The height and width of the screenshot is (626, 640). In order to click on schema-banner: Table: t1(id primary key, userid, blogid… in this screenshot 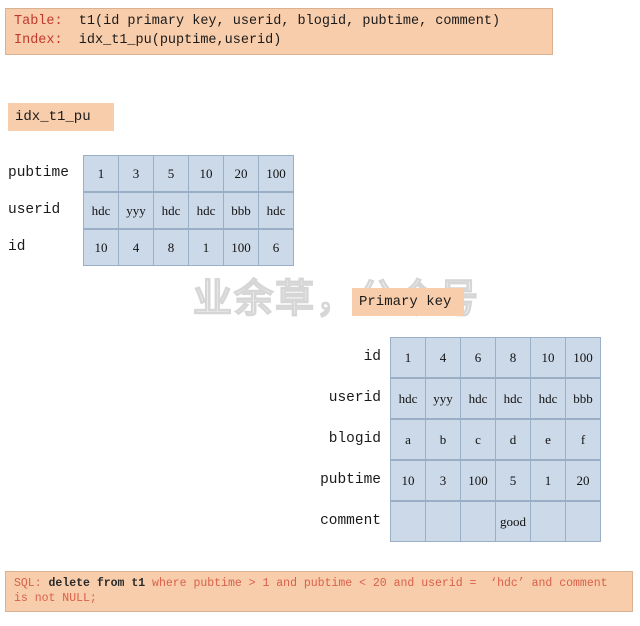, I will do `click(279, 31)`.